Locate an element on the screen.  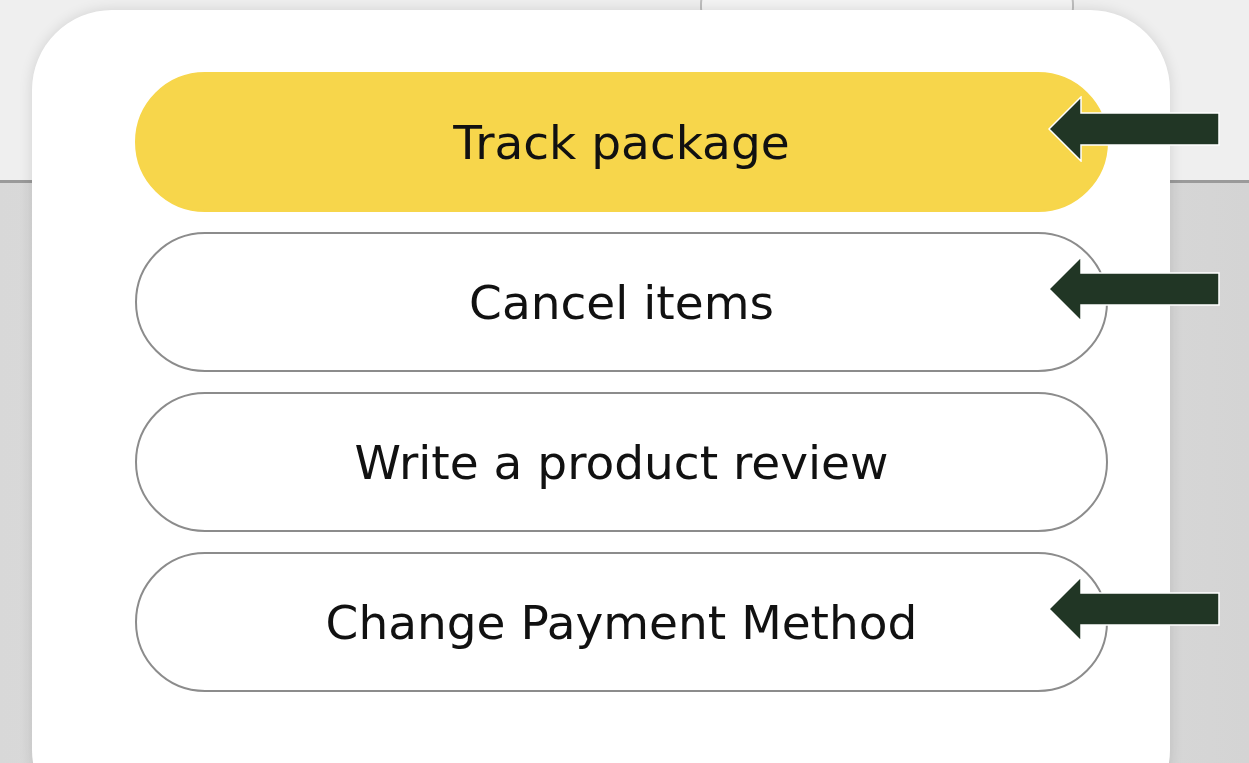
action-button: Cancel items is located at coordinates (621, 302).